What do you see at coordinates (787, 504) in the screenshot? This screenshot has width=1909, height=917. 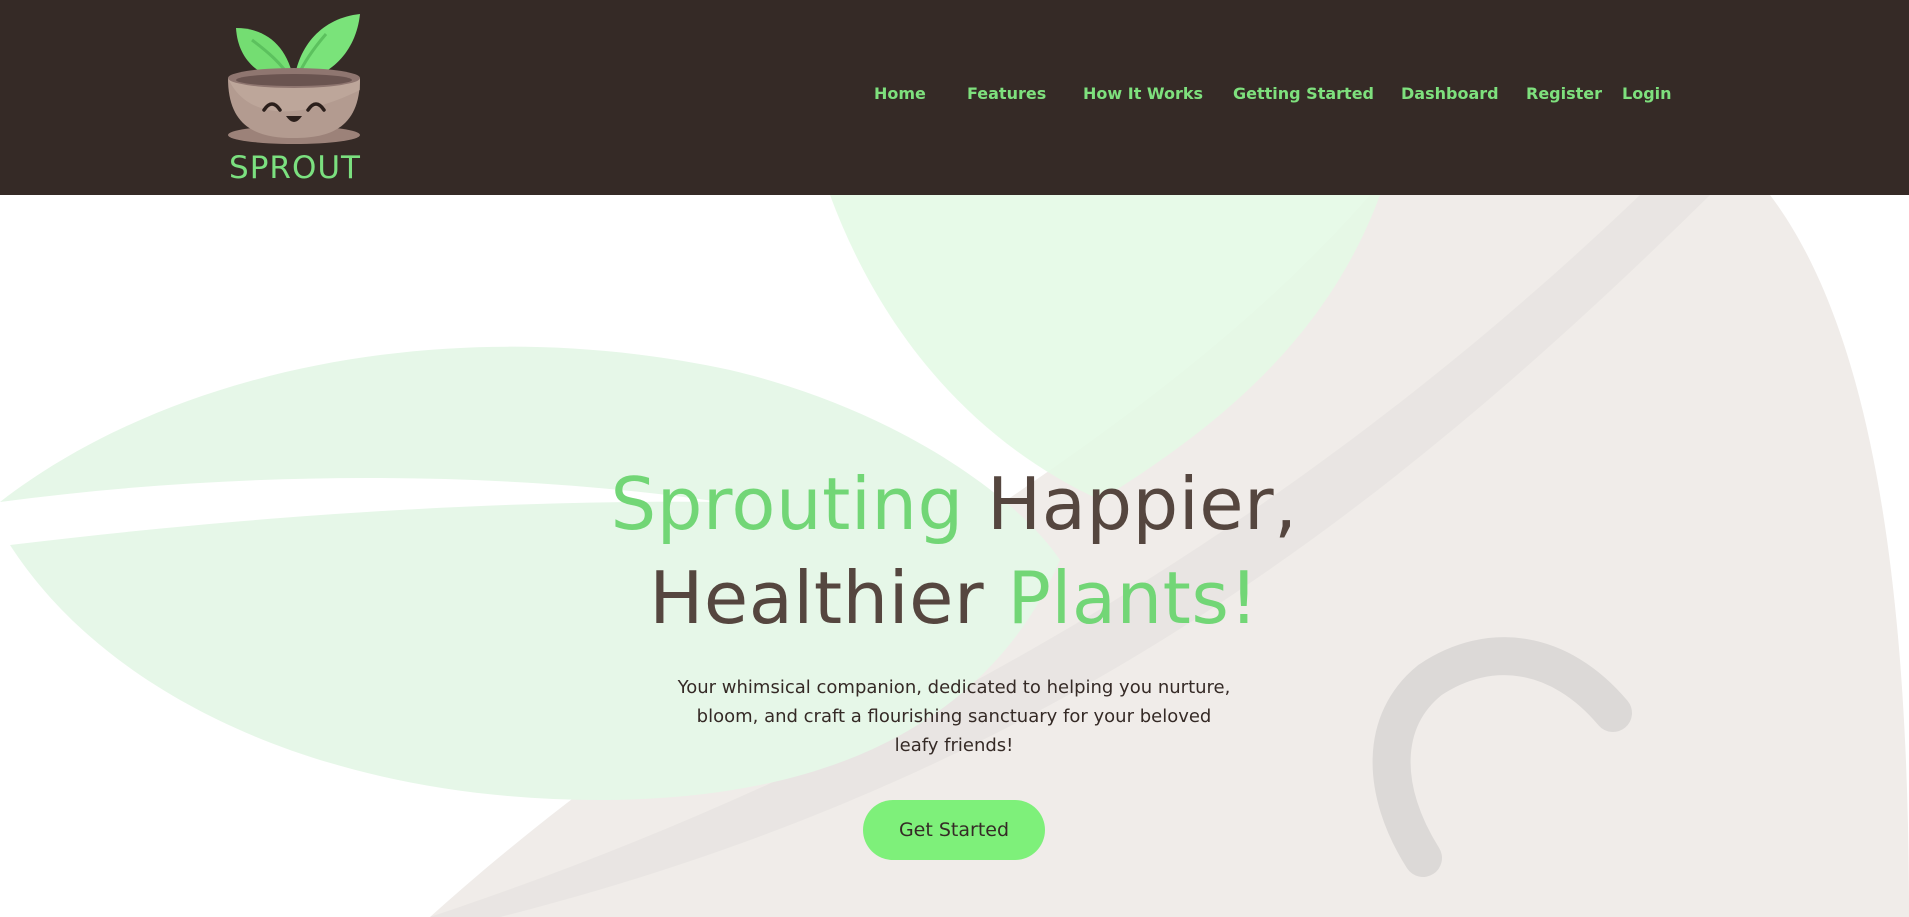 I see `headline-word-sprouting: Sprouting` at bounding box center [787, 504].